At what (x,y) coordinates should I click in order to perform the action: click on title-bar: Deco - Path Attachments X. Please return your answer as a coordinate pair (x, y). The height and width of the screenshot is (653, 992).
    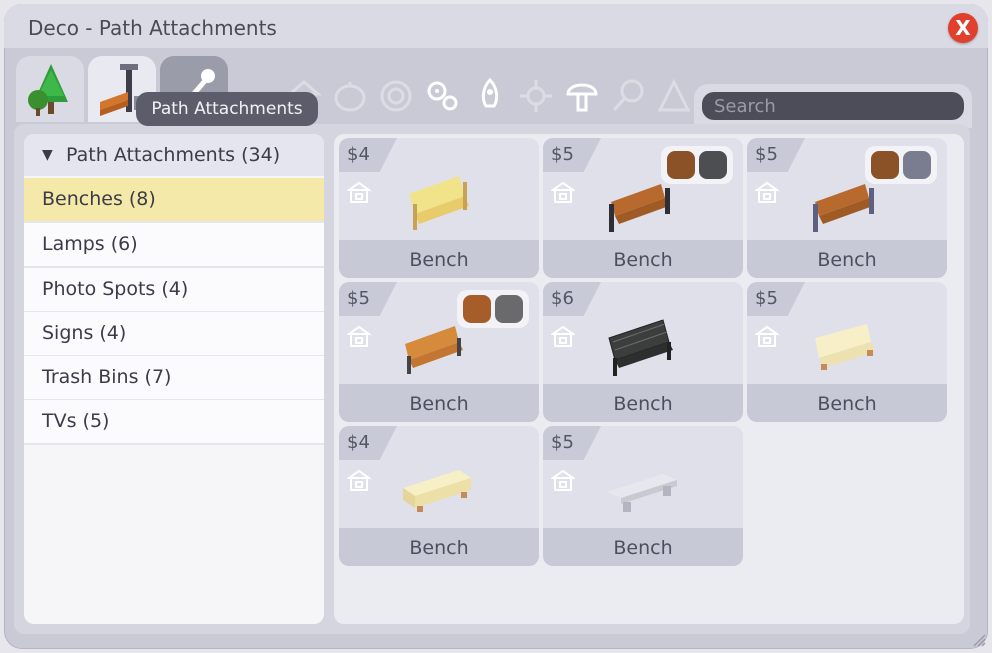
    Looking at the image, I should click on (496, 26).